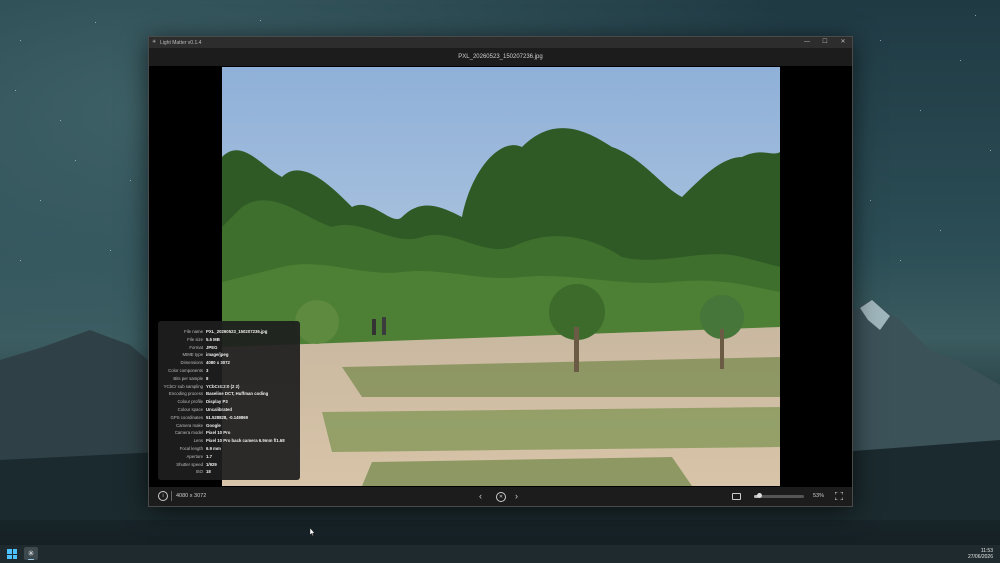 The height and width of the screenshot is (563, 1000). What do you see at coordinates (195, 339) in the screenshot?
I see `metadata-label: File size` at bounding box center [195, 339].